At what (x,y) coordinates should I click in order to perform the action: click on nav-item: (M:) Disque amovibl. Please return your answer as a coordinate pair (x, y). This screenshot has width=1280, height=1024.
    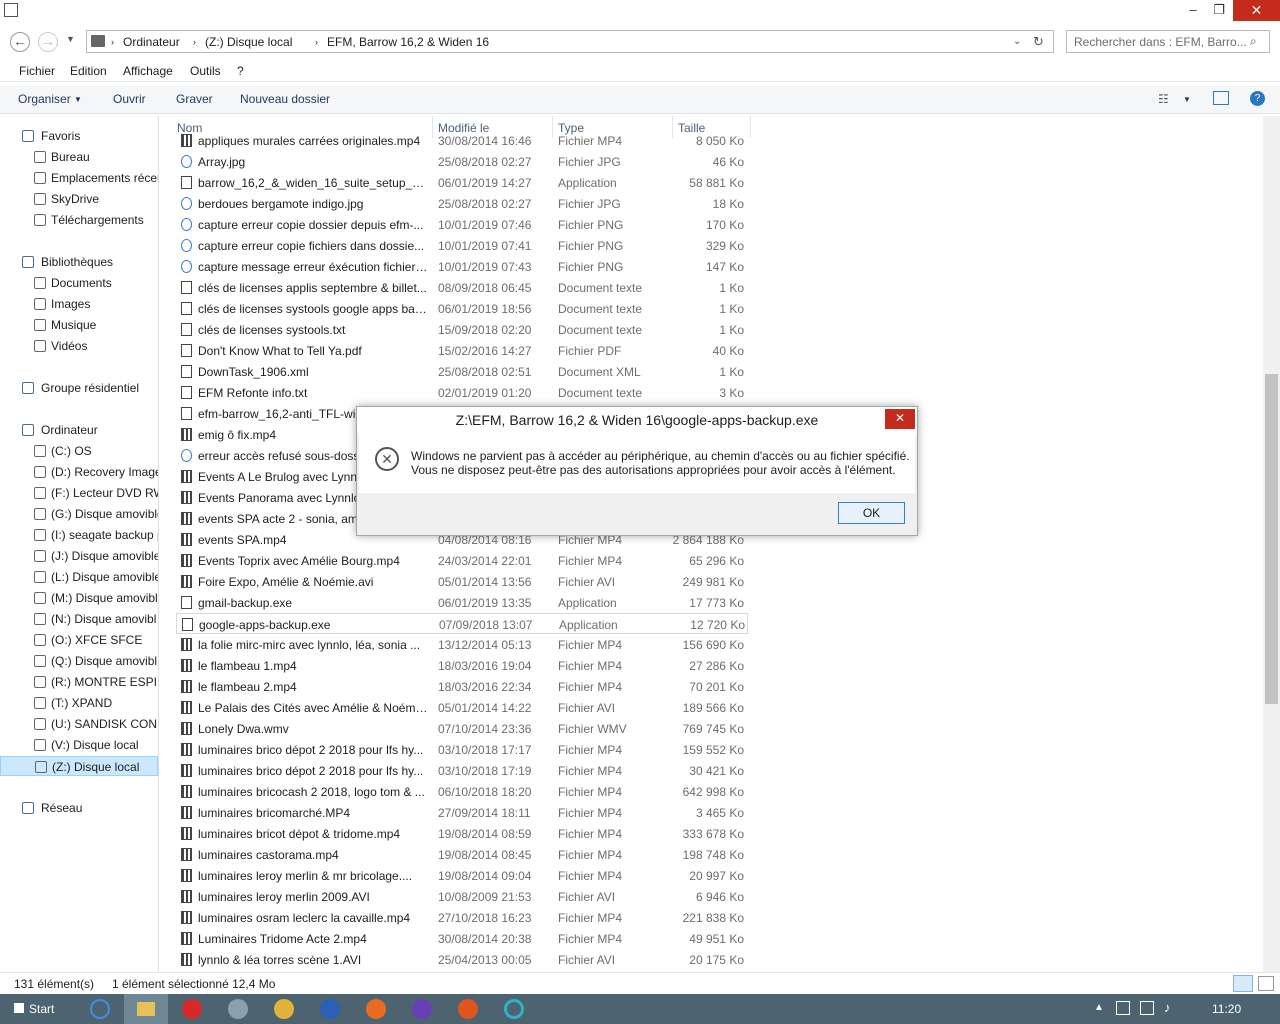
    Looking at the image, I should click on (79, 598).